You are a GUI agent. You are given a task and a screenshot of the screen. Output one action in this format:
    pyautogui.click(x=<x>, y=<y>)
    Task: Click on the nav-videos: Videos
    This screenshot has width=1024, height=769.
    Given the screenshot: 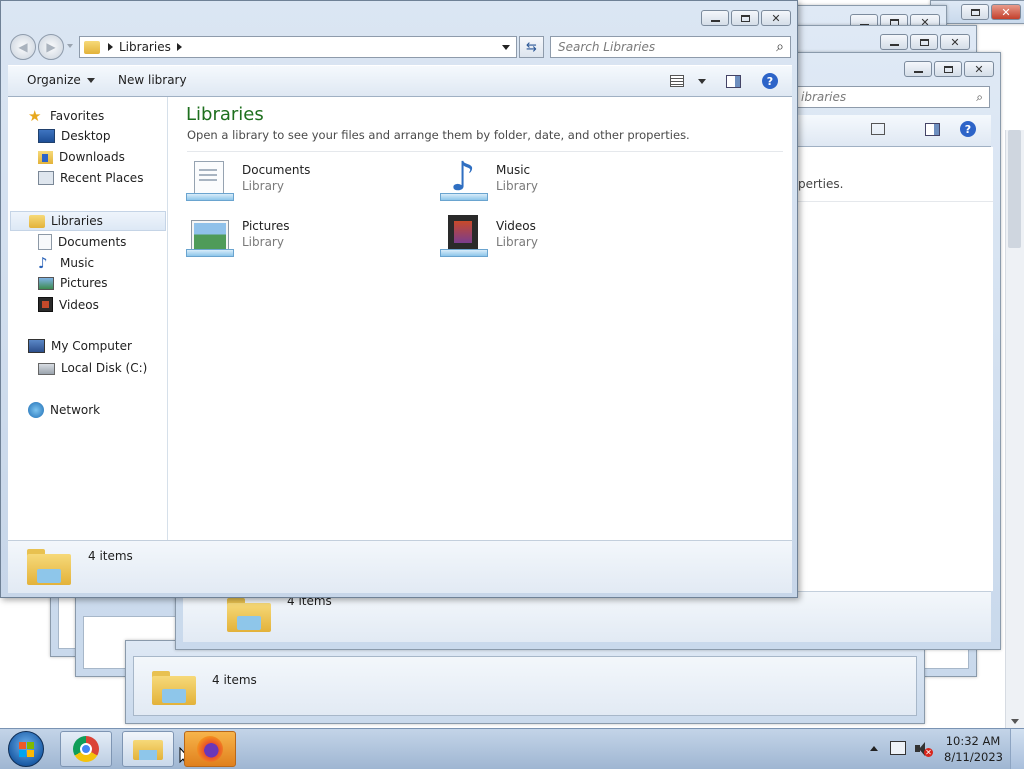 What is the action you would take?
    pyautogui.click(x=68, y=304)
    